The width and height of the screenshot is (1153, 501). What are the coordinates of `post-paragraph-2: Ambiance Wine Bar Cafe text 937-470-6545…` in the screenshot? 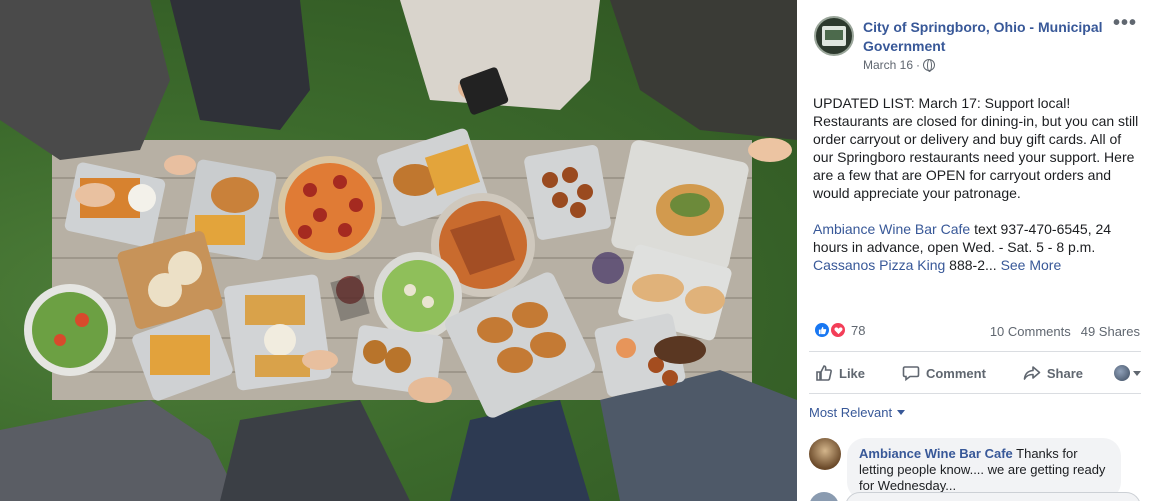 It's located at (978, 247).